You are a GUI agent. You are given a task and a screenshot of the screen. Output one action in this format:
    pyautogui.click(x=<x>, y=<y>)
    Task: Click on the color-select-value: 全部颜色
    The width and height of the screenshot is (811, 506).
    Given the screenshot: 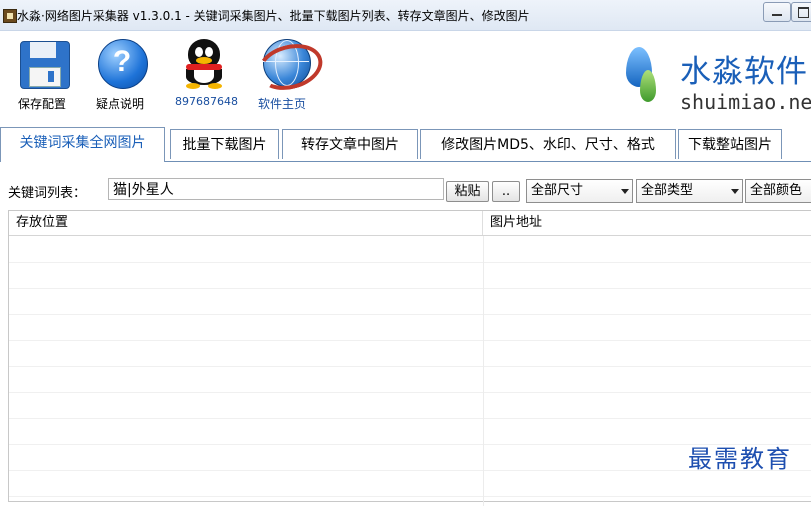 What is the action you would take?
    pyautogui.click(x=776, y=190)
    